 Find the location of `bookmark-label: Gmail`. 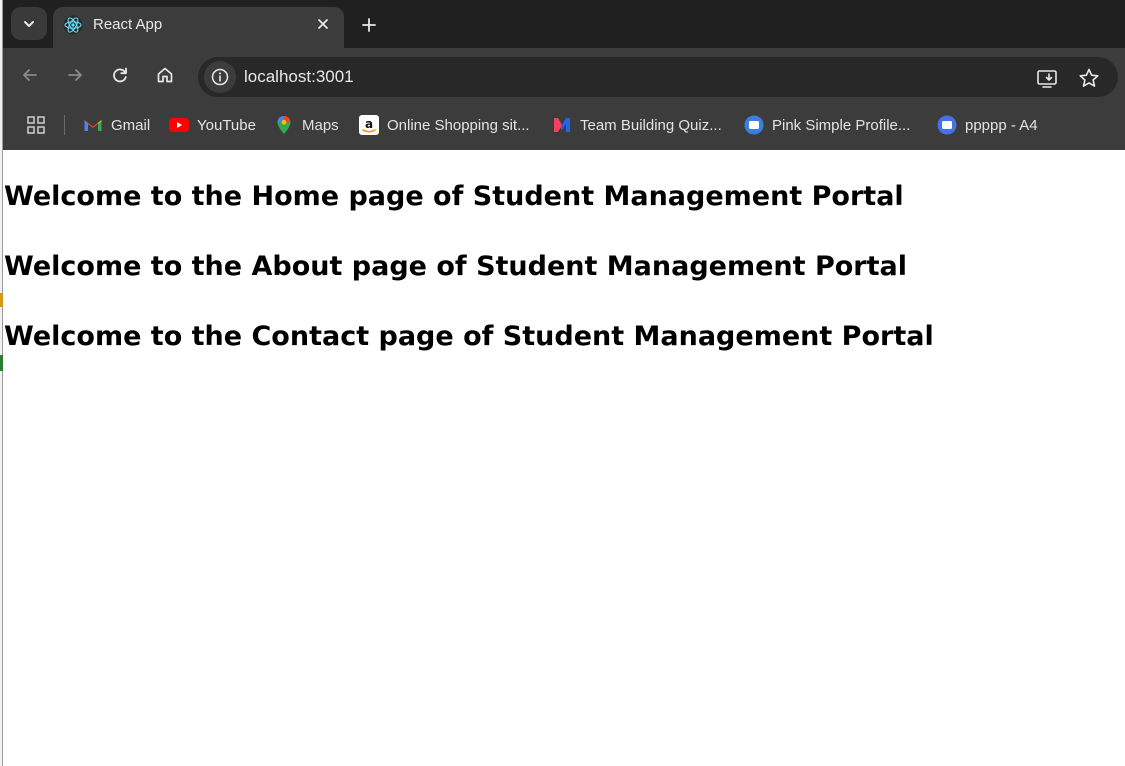

bookmark-label: Gmail is located at coordinates (131, 125).